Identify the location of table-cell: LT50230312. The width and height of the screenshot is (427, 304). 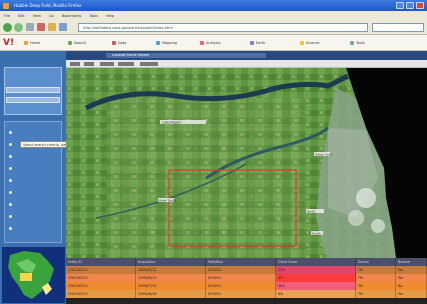
(101, 270).